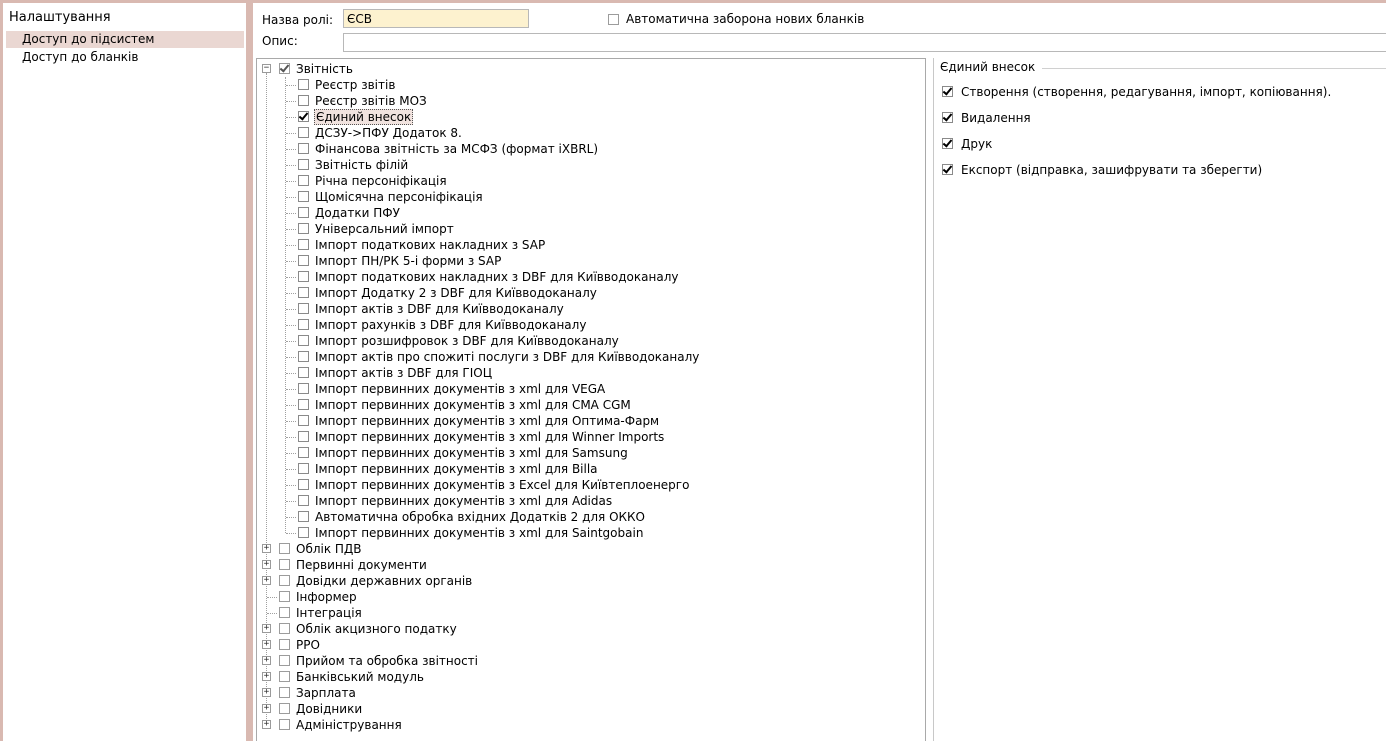 The height and width of the screenshot is (741, 1386). I want to click on description-input, so click(864, 42).